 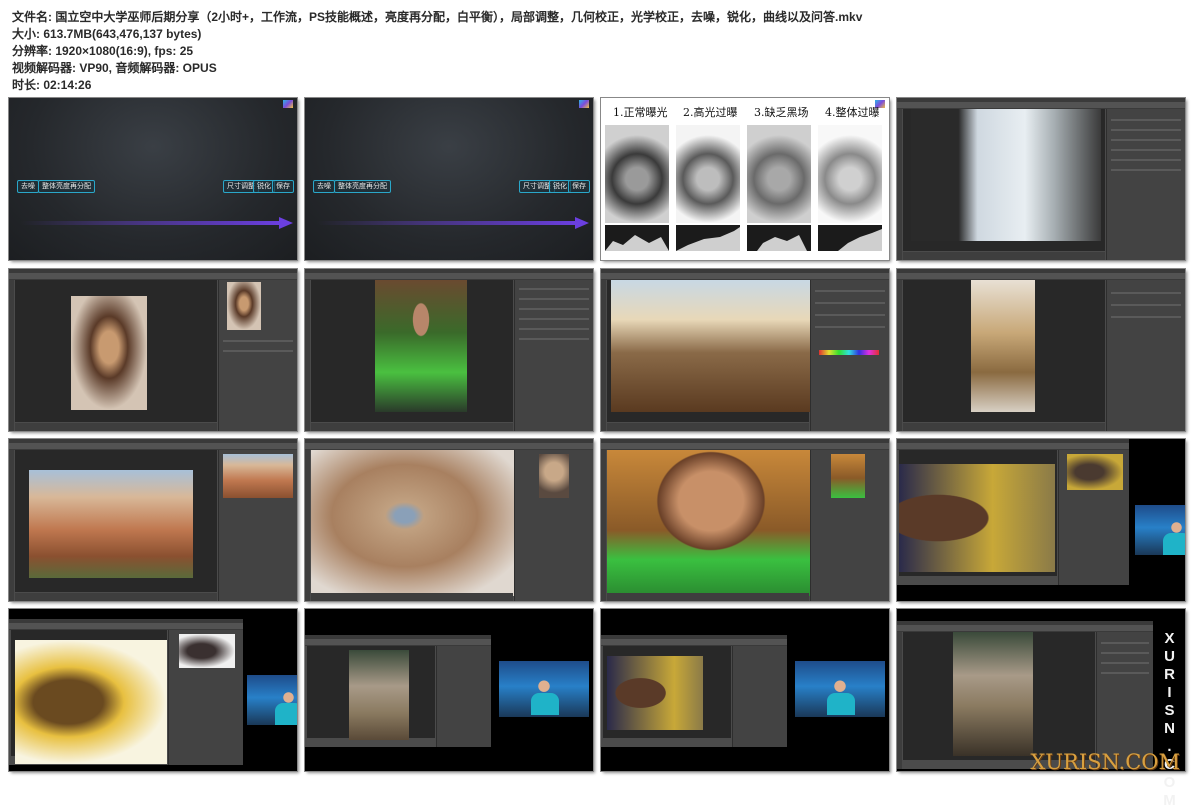 I want to click on thumb-ps-portrait-with-webcam, so click(x=1041, y=520).